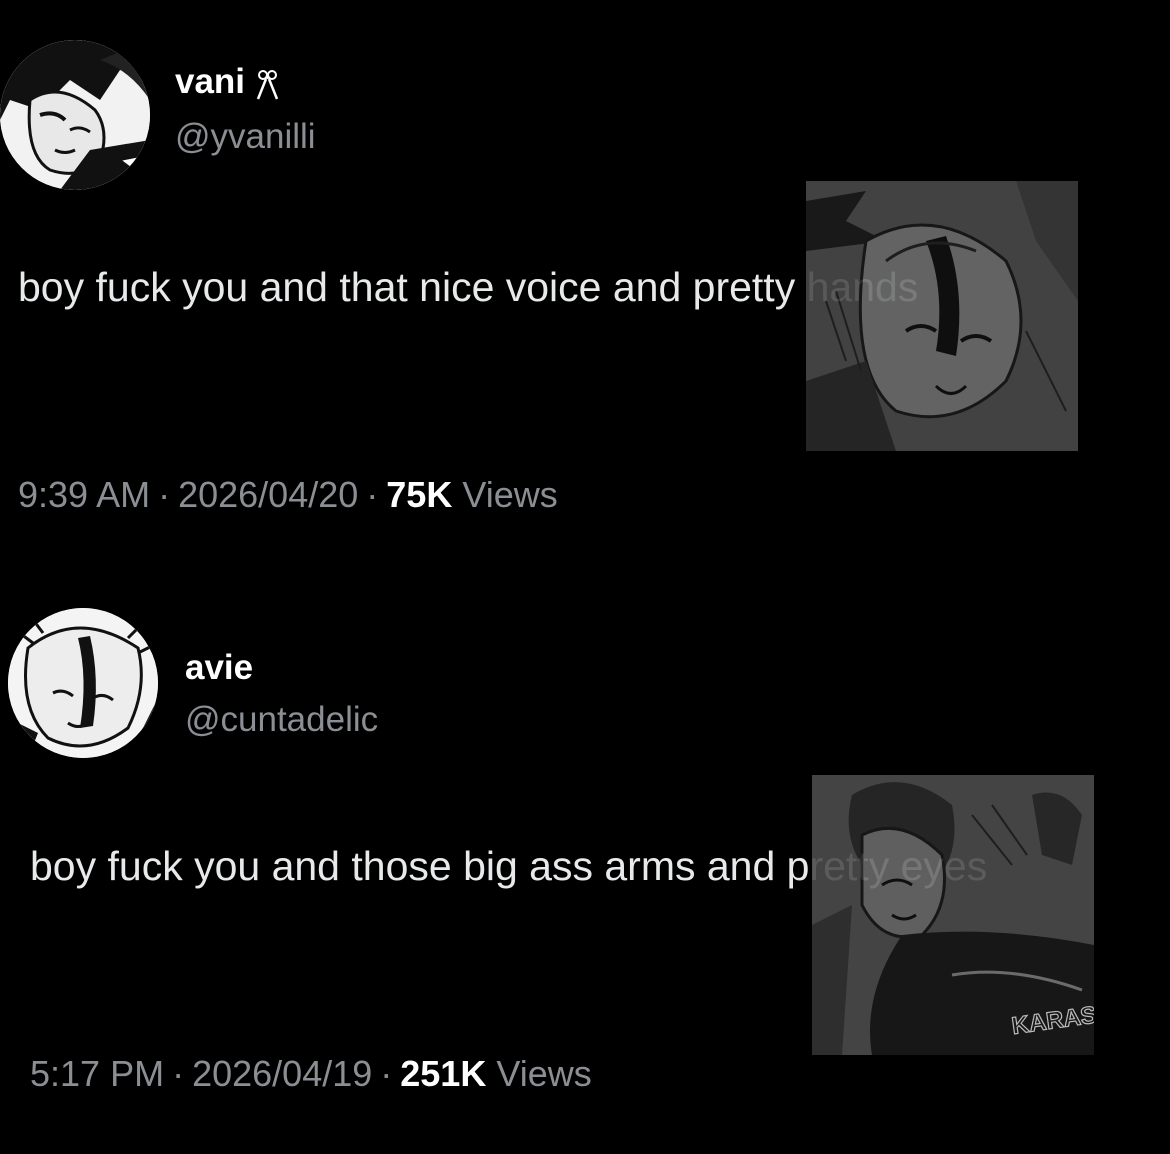  I want to click on tweet-metadata: 5:17 PM · 2026/04/19 · 251K Views, so click(311, 1074).